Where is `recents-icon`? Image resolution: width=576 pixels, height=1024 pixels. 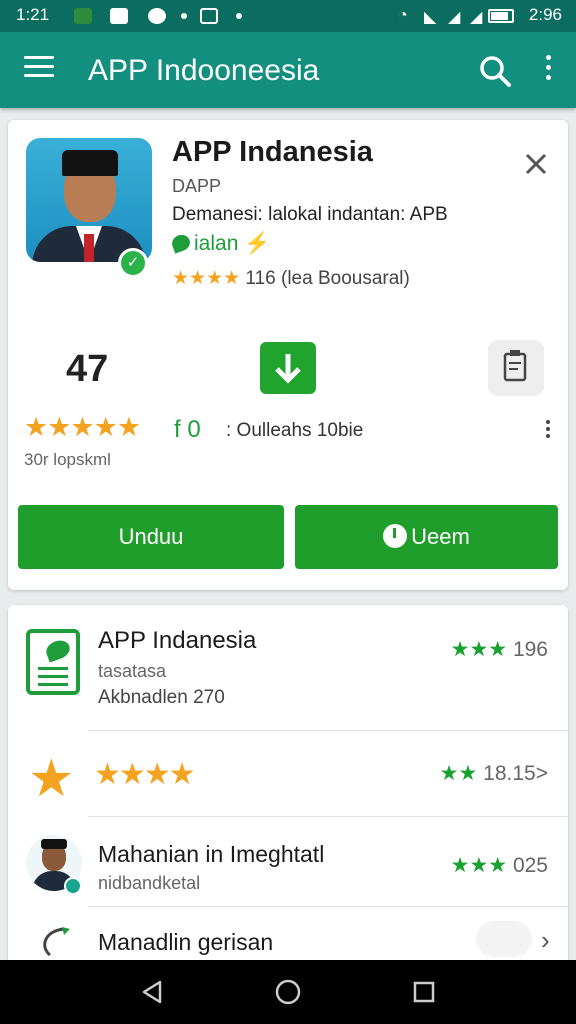 recents-icon is located at coordinates (424, 992).